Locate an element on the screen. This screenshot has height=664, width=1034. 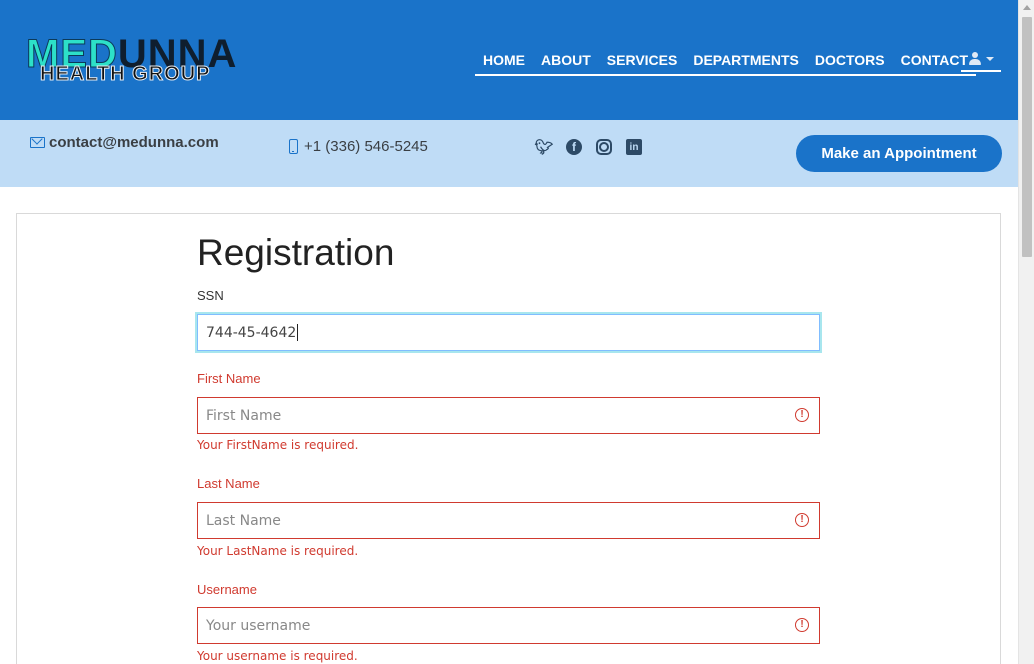
nav-home: HOME is located at coordinates (504, 61).